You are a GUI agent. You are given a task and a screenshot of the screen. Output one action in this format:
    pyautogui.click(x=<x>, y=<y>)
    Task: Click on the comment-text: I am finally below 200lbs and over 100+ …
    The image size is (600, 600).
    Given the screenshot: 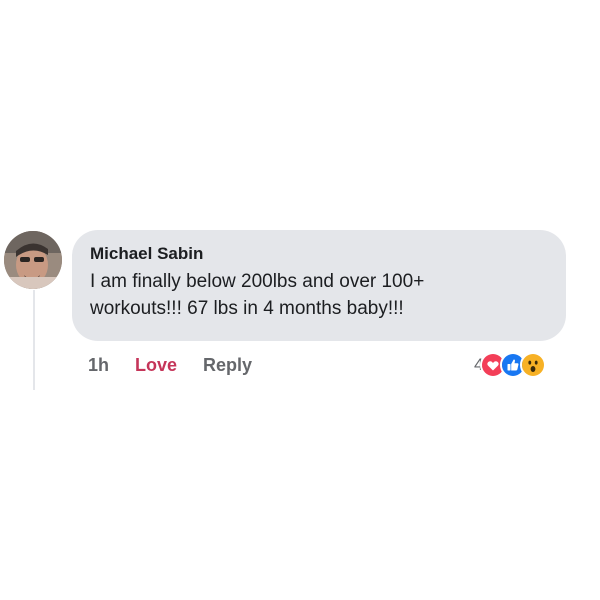 What is the action you would take?
    pyautogui.click(x=257, y=295)
    